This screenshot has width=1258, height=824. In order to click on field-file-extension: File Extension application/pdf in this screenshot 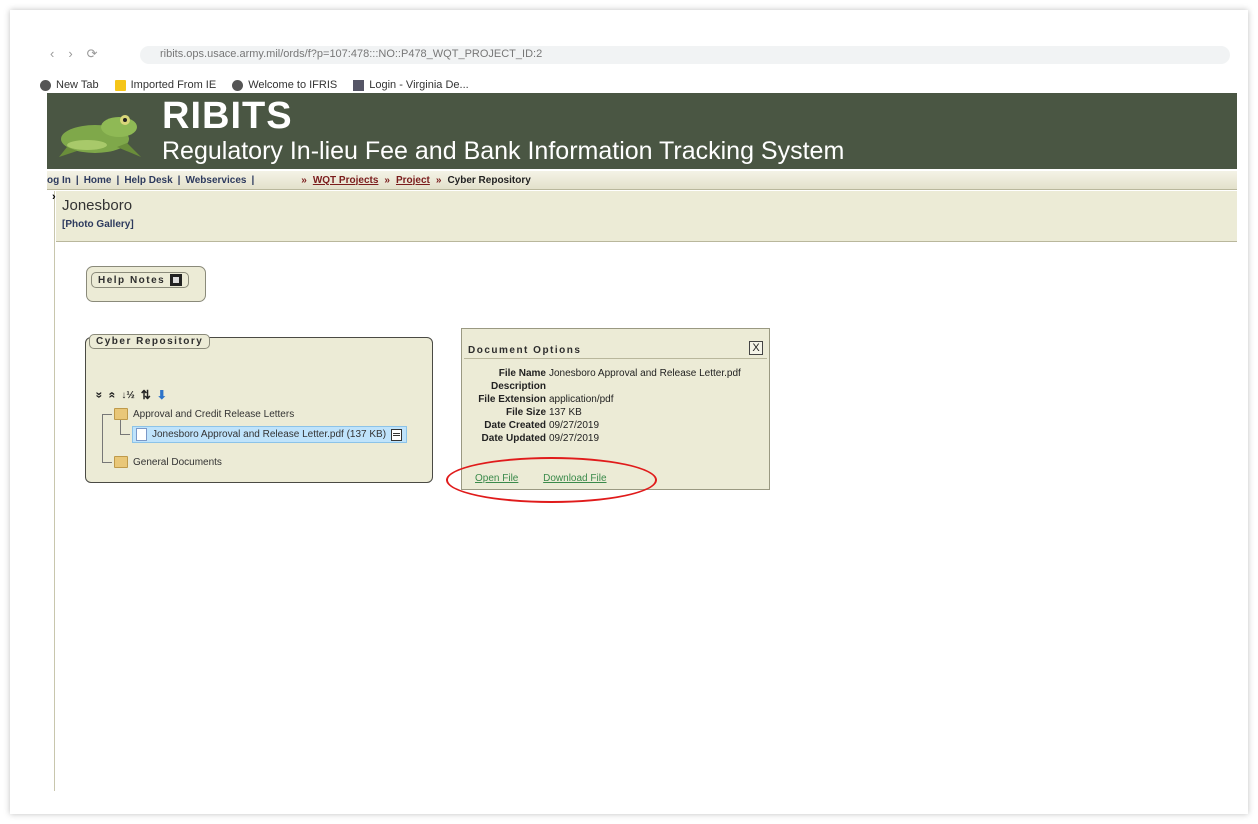, I will do `click(601, 399)`.